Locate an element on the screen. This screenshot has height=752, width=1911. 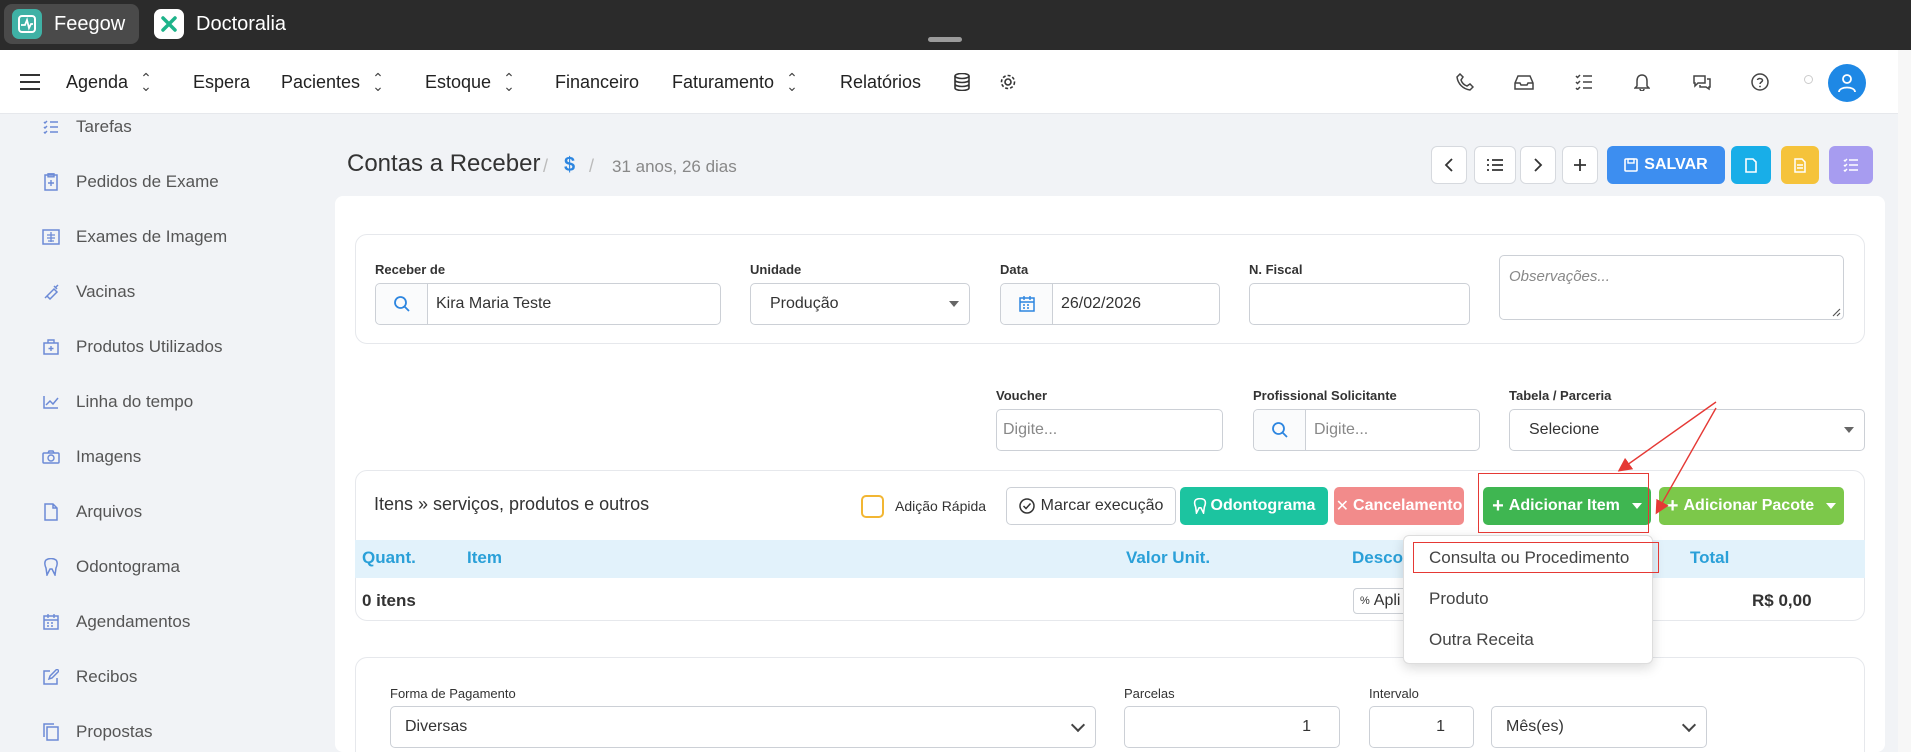
forma-pagamento-select: Diversas is located at coordinates (743, 727).